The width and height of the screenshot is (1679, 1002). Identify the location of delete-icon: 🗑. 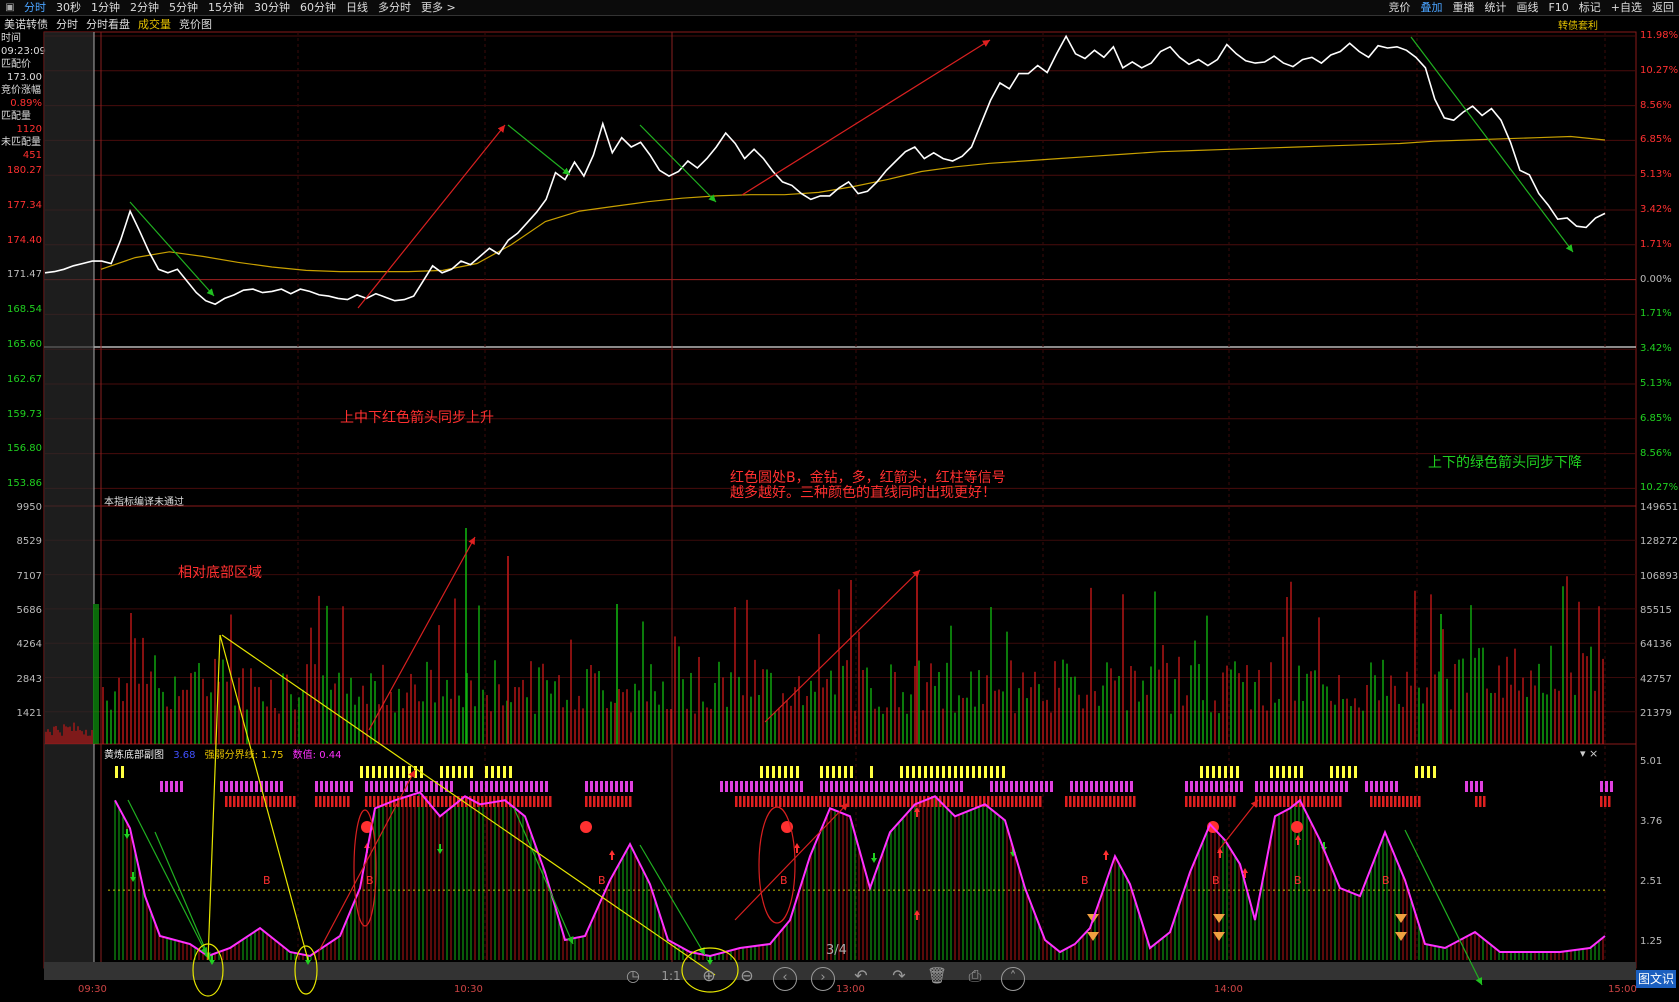
(937, 976).